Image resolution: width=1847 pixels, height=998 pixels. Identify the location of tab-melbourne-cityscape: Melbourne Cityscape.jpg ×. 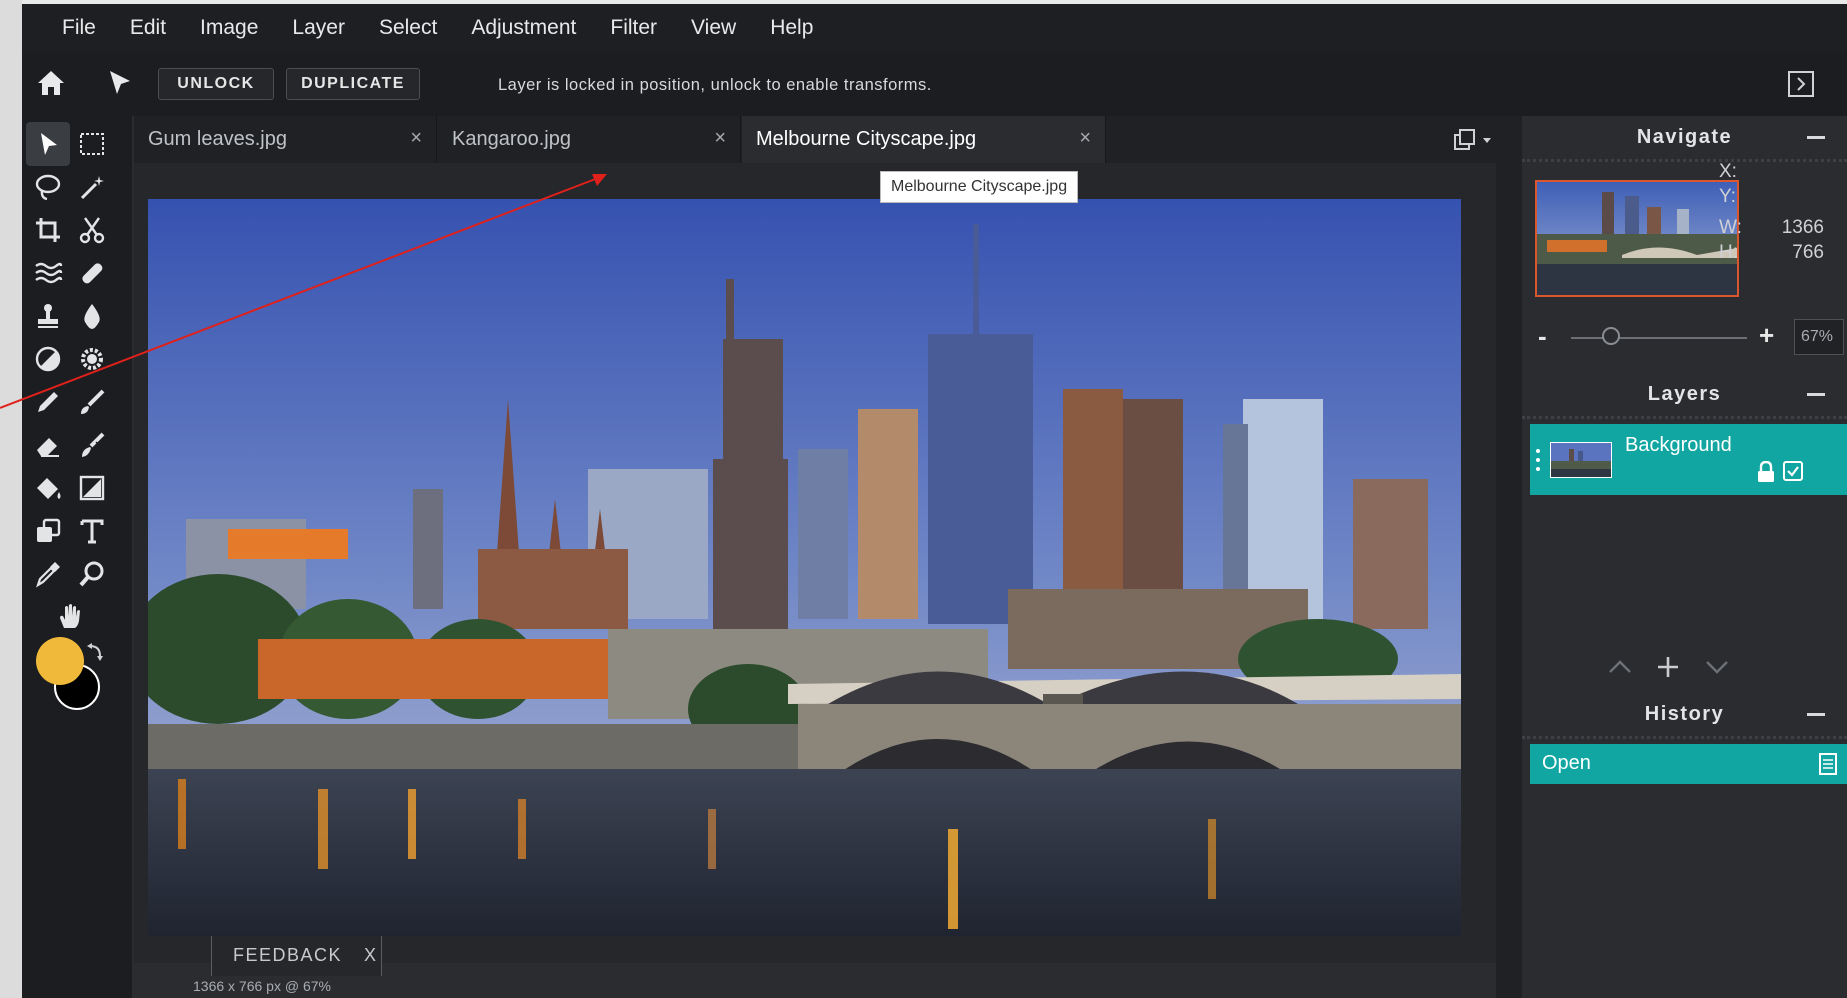
(924, 139).